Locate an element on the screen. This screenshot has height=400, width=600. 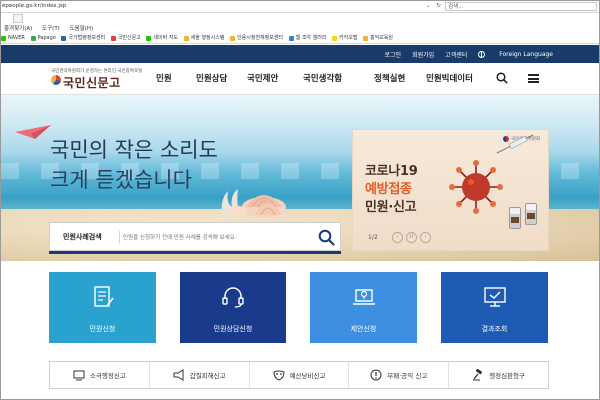
quick-link-admin-appeal: 행정심판청구 is located at coordinates (498, 375).